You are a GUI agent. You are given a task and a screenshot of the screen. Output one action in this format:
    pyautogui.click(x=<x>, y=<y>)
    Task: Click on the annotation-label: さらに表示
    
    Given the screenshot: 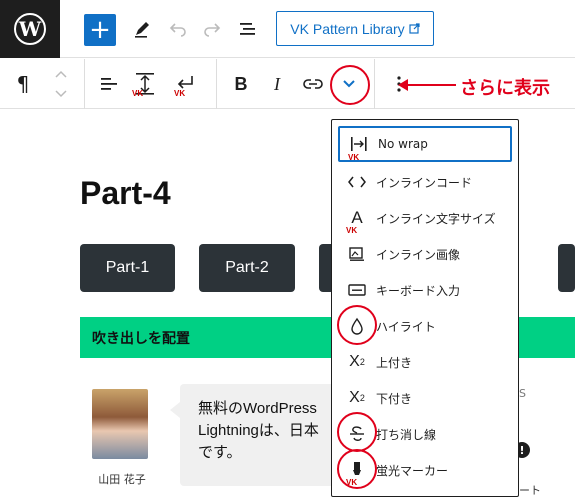 What is the action you would take?
    pyautogui.click(x=505, y=88)
    